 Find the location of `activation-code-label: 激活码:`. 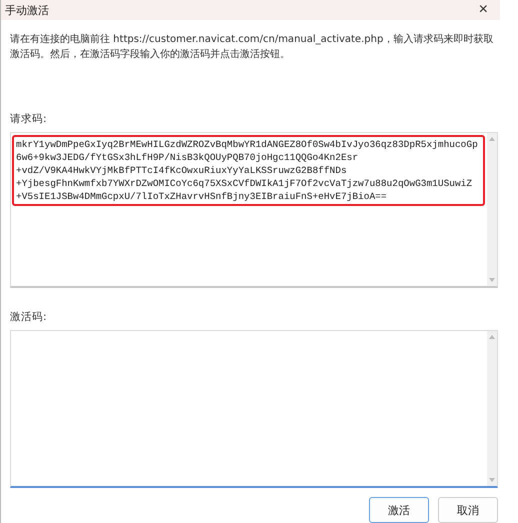

activation-code-label: 激活码: is located at coordinates (29, 317).